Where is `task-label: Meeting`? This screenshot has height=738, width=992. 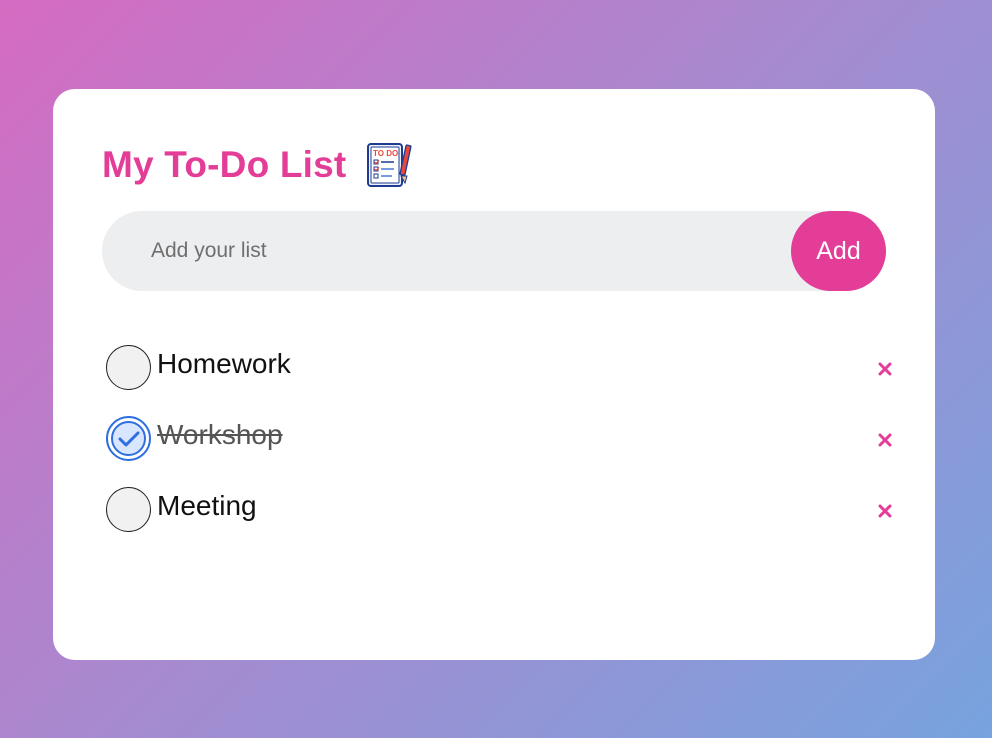
task-label: Meeting is located at coordinates (207, 505).